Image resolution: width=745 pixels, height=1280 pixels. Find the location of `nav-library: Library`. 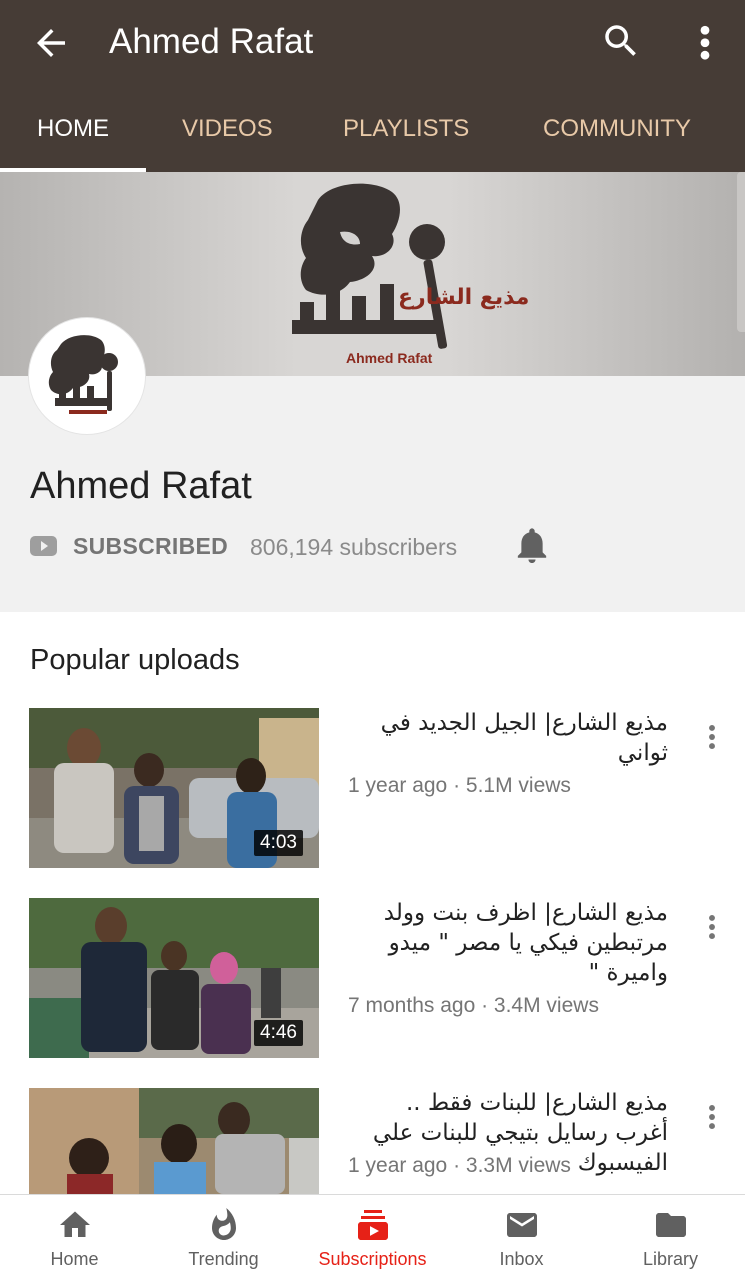

nav-library: Library is located at coordinates (670, 1237).